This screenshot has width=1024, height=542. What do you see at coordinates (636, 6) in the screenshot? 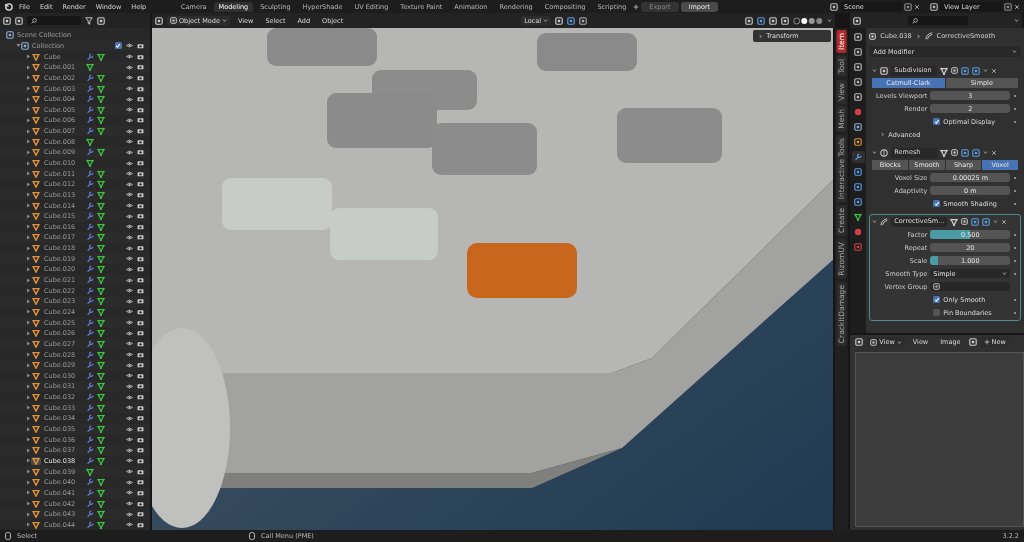
I see `add-icon` at bounding box center [636, 6].